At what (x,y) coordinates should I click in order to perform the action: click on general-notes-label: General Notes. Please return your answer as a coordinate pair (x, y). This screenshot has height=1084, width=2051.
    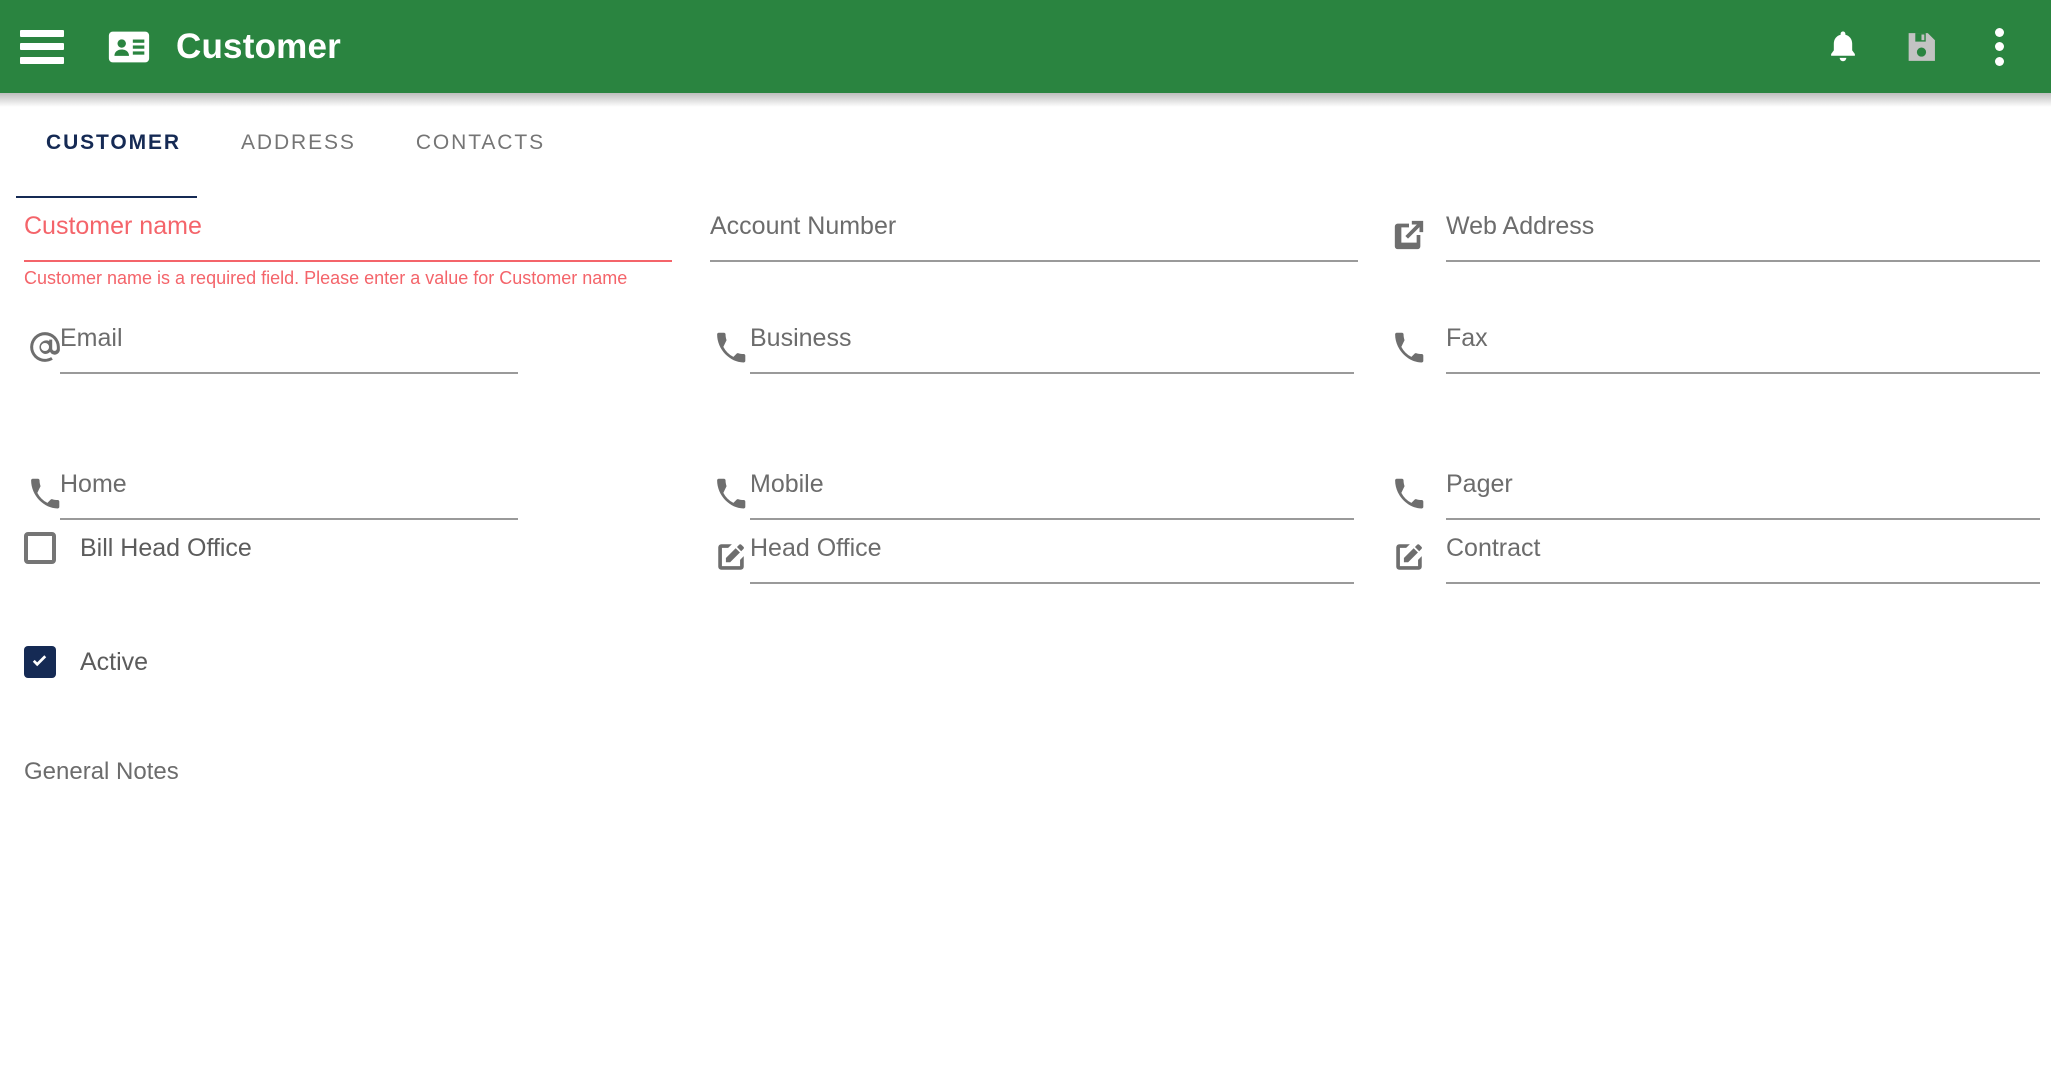
    Looking at the image, I should click on (101, 771).